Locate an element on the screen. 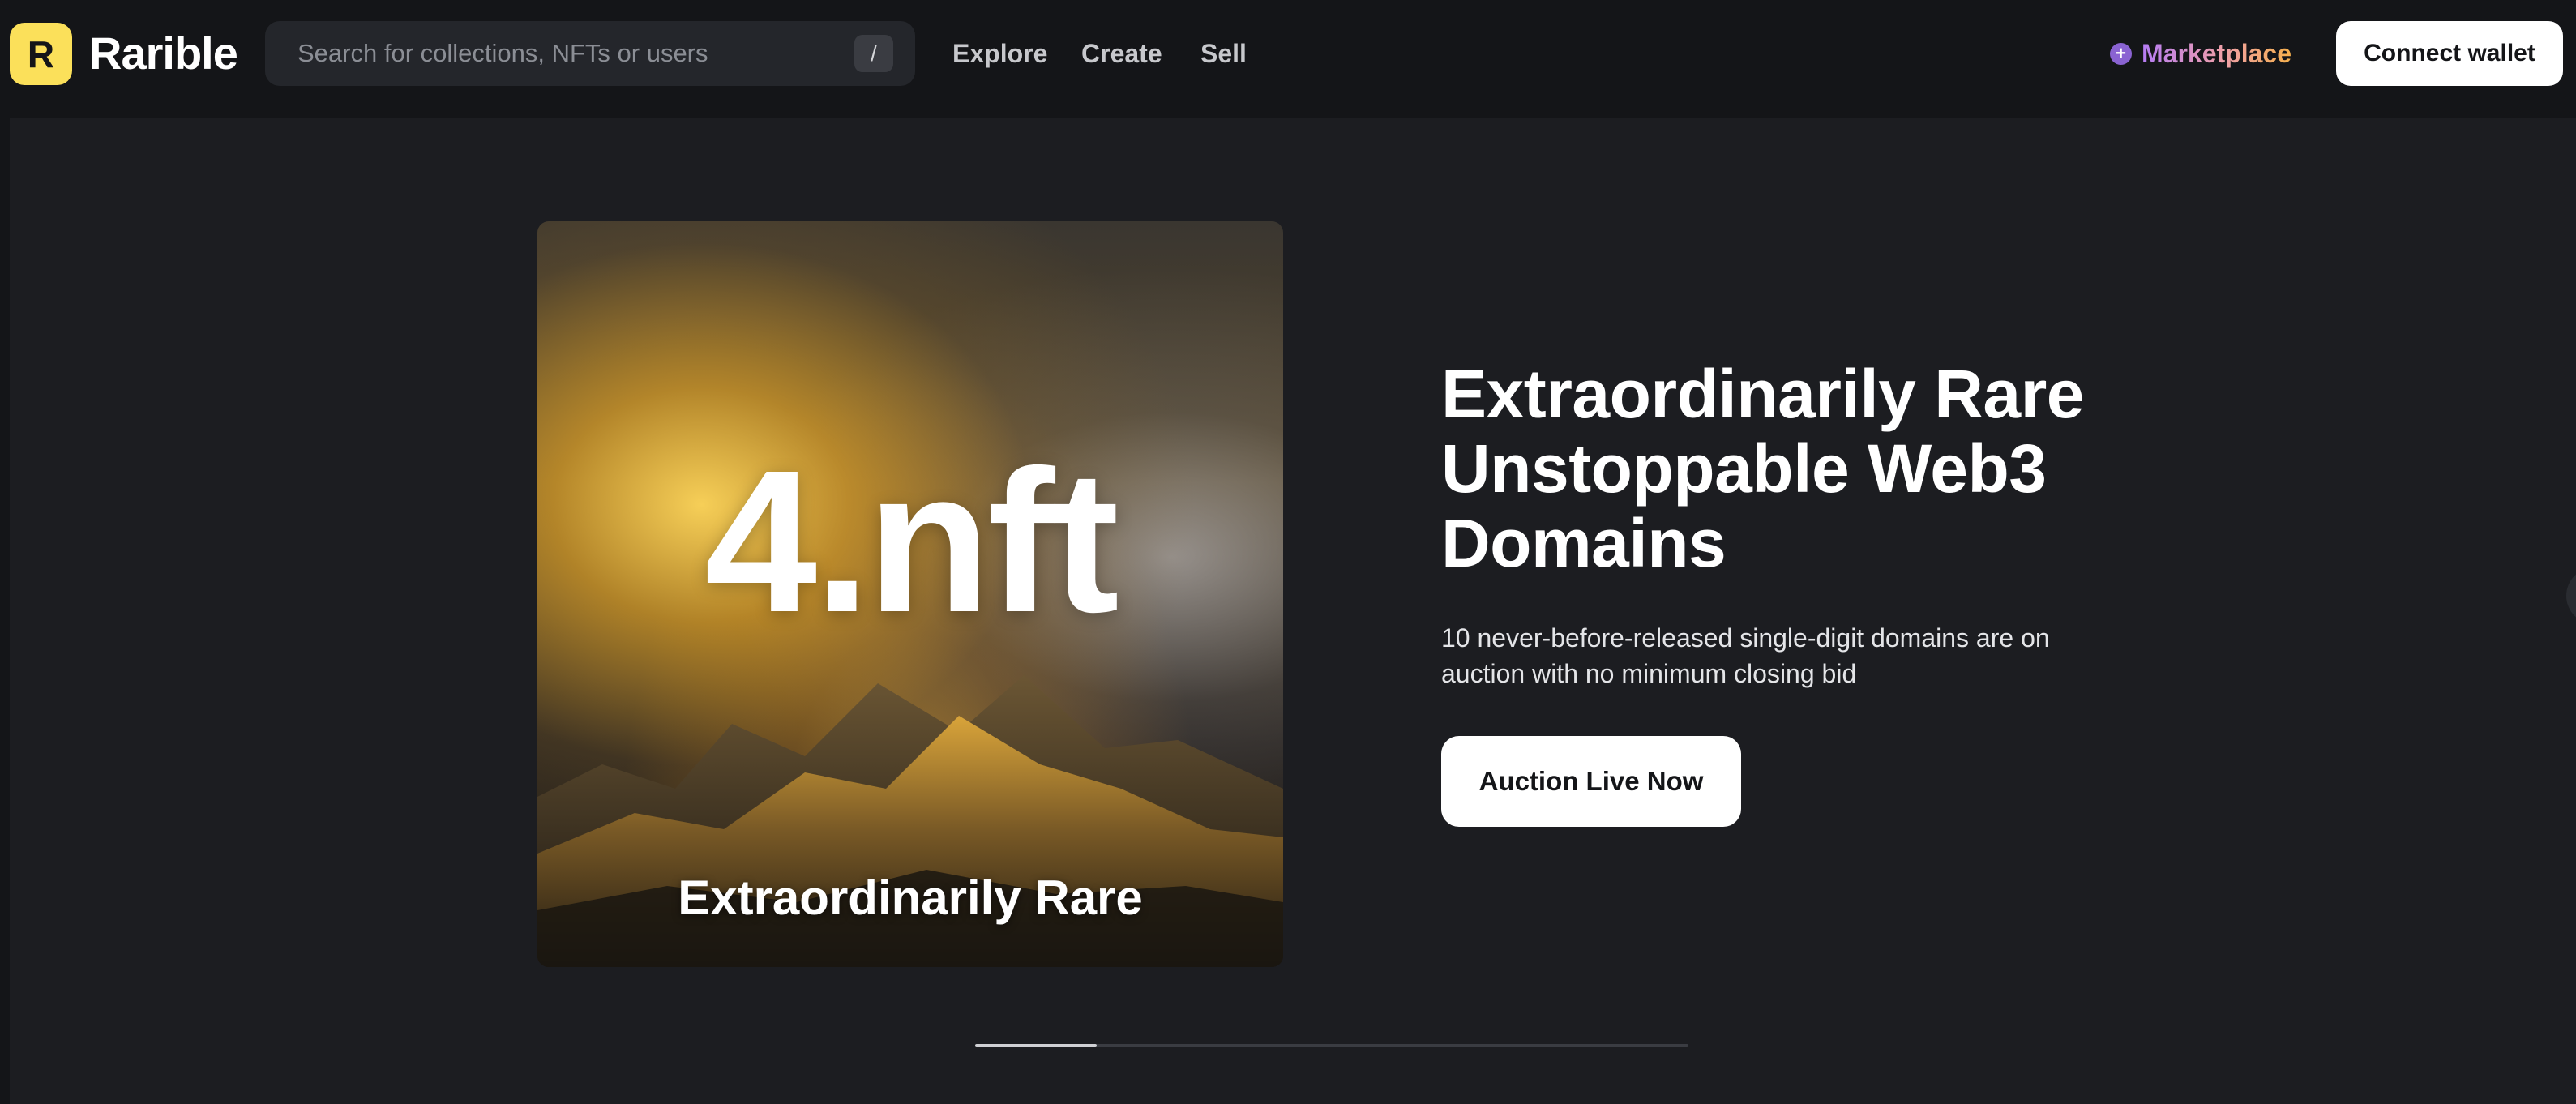 Image resolution: width=2576 pixels, height=1104 pixels. nav-create: Create is located at coordinates (1121, 53).